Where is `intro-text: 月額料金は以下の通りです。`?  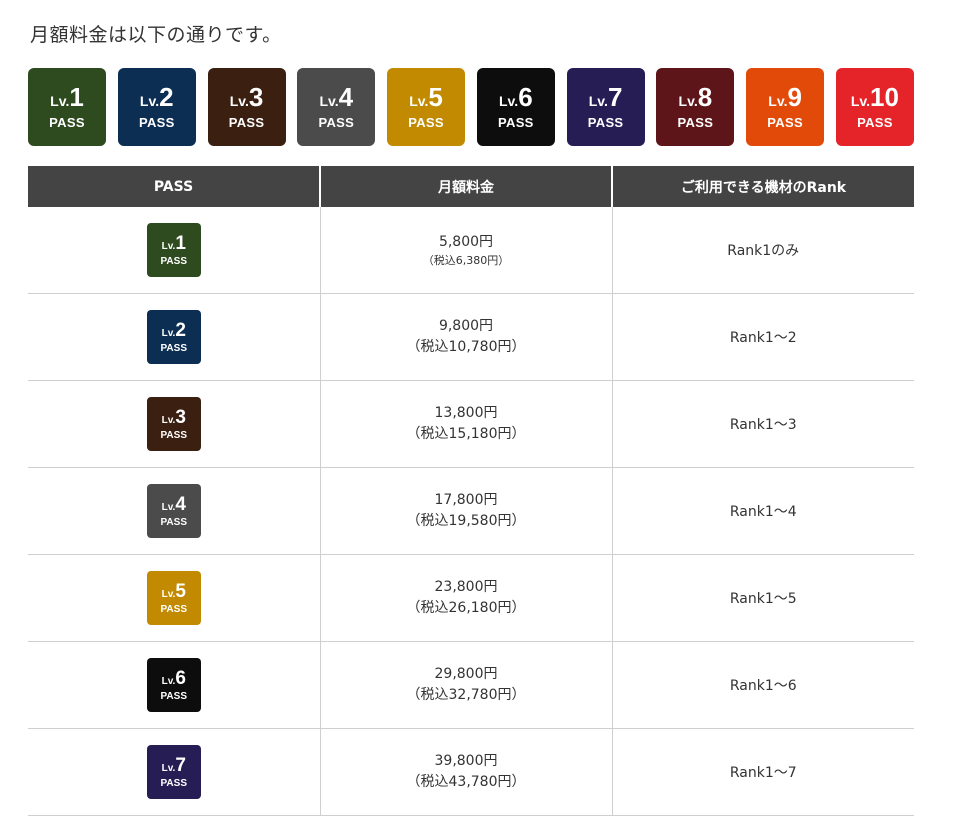 intro-text: 月額料金は以下の通りです。 is located at coordinates (156, 35).